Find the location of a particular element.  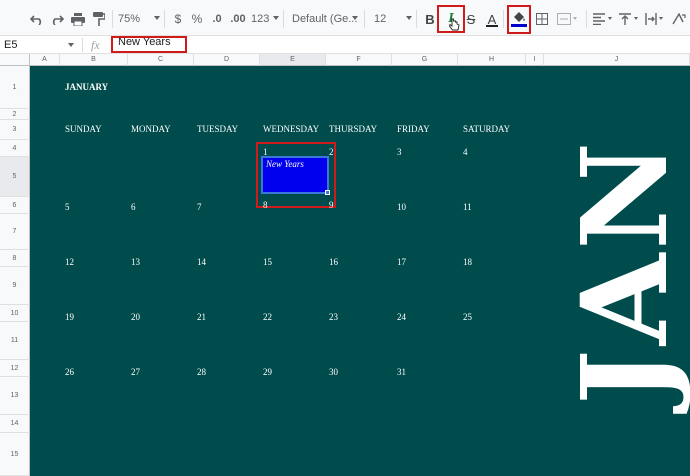

date-cell: 16 is located at coordinates (333, 262).